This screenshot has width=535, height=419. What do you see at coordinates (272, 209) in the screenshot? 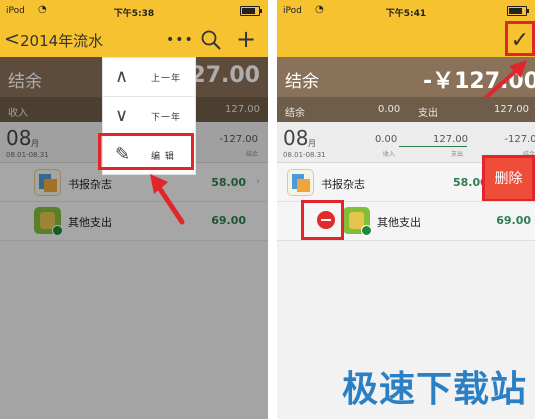
I see `divider-gap` at bounding box center [272, 209].